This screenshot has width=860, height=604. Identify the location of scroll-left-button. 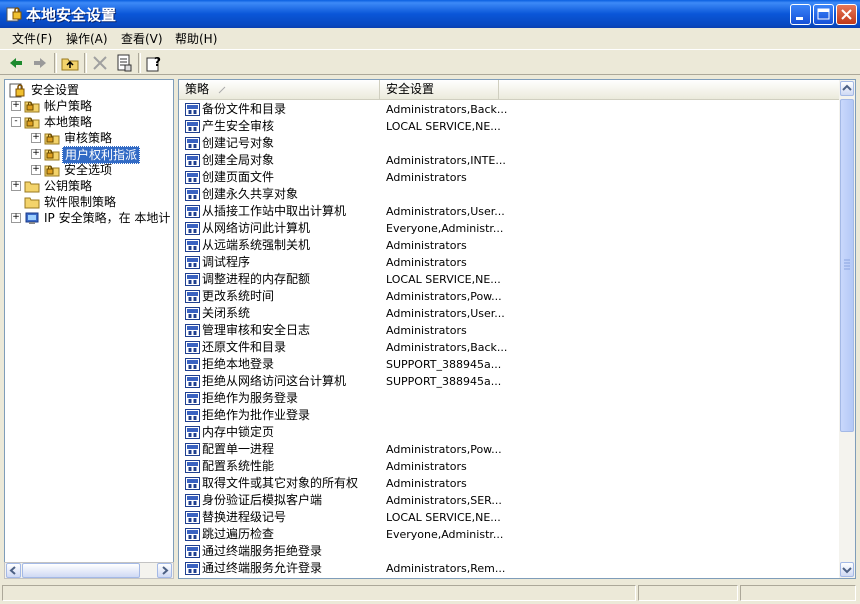
(13, 570).